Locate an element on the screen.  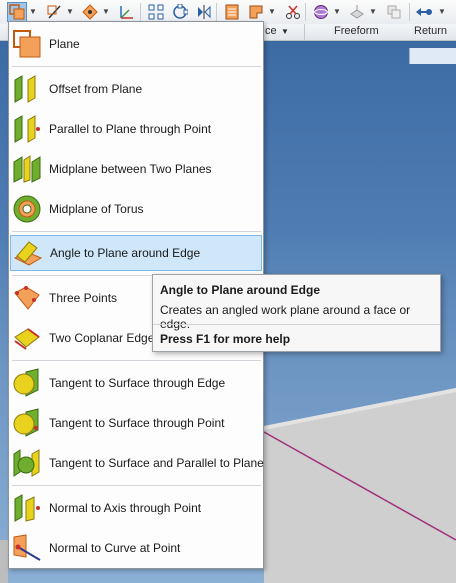
panel-dropdown-arrow: ▼ is located at coordinates (285, 31).